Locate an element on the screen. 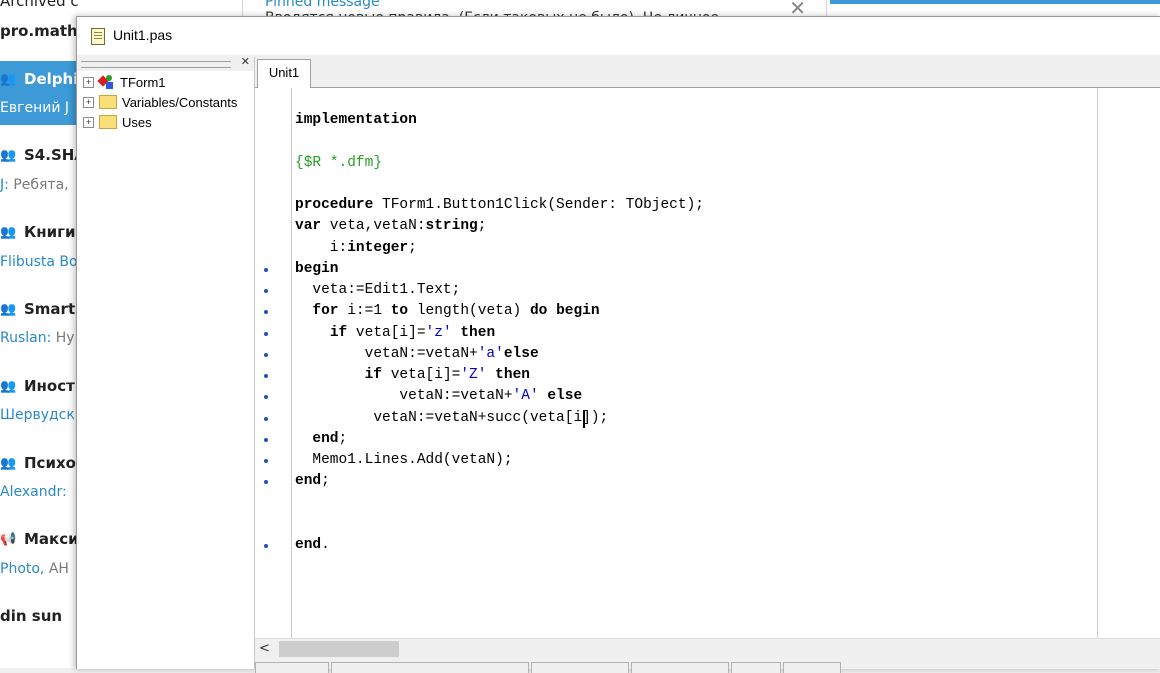 This screenshot has height=673, width=1160. code-line: if veta[i]='z' then is located at coordinates (395, 333).